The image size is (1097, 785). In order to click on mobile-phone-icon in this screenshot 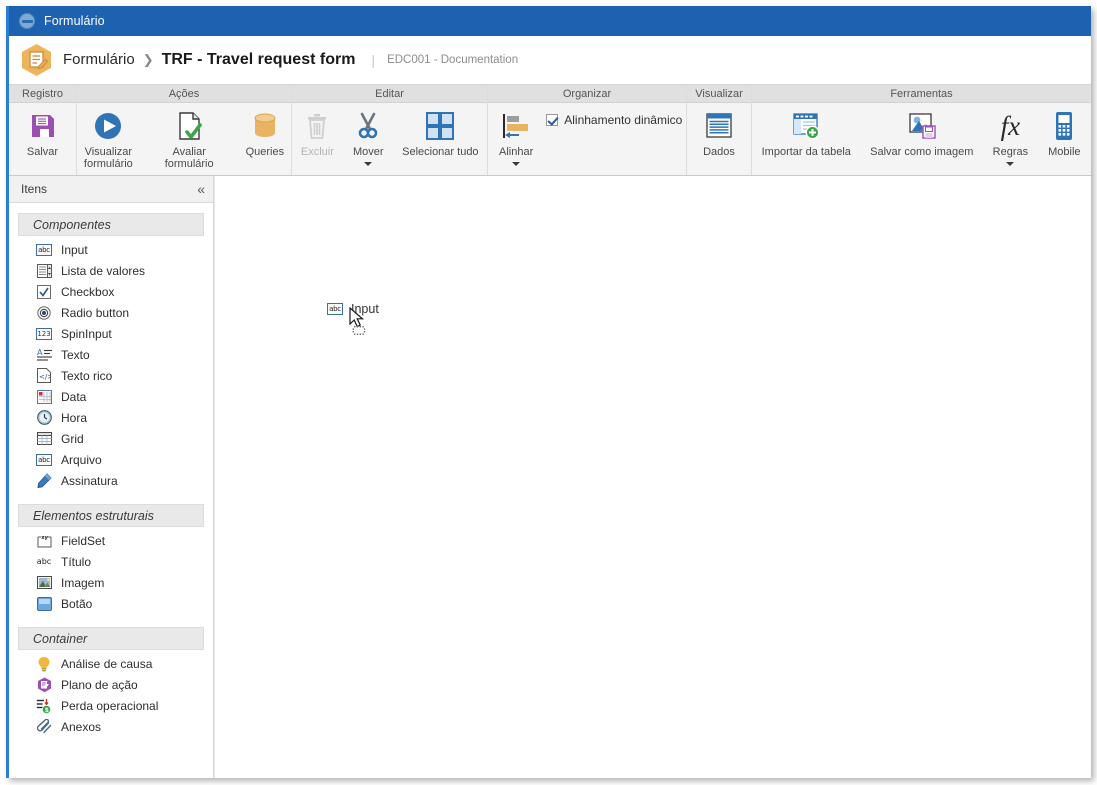, I will do `click(1064, 126)`.